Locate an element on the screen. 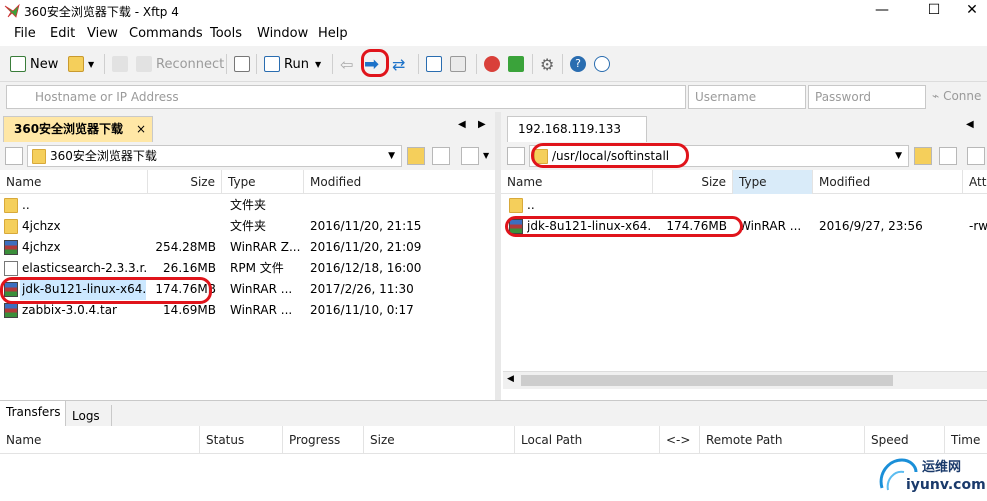 The image size is (987, 501). tab-close-icon: × is located at coordinates (141, 129).